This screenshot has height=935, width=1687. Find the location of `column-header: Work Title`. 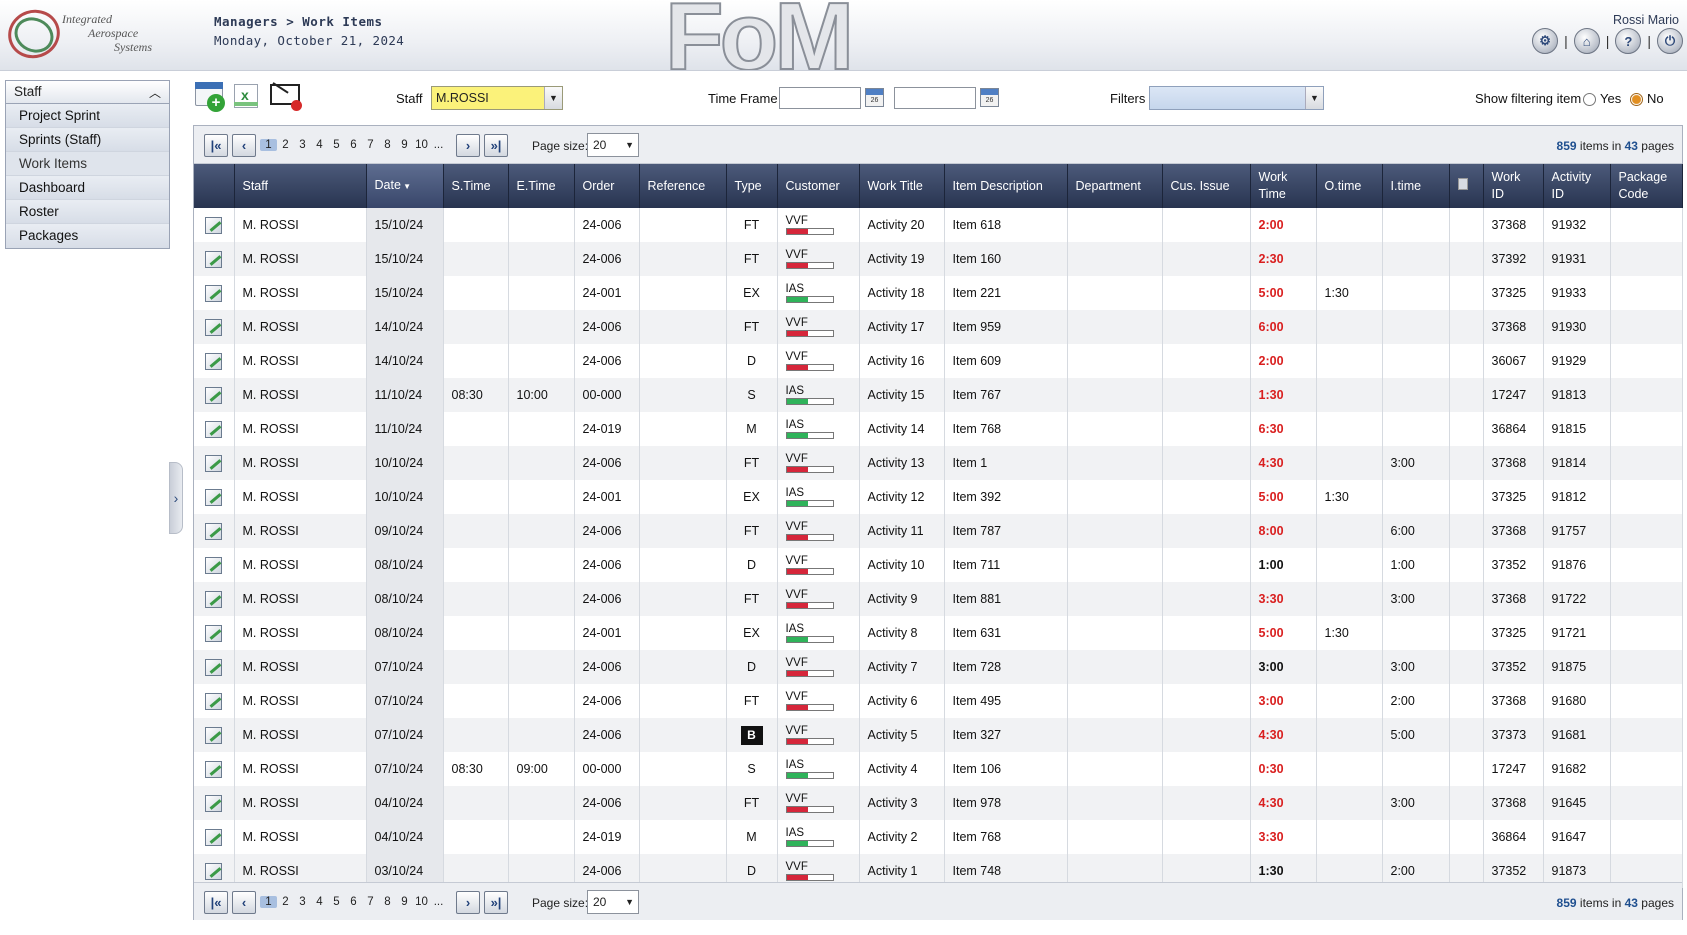

column-header: Work Title is located at coordinates (902, 186).